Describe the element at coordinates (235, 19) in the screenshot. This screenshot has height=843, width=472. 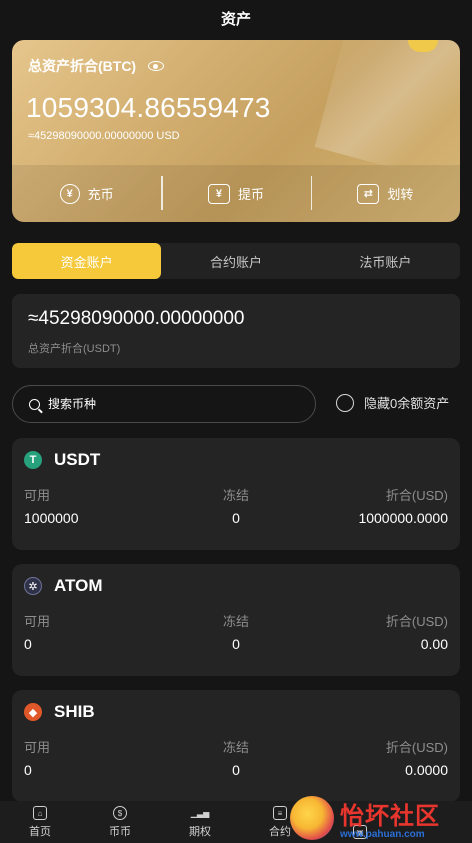
I see `page-title: 资产` at that location.